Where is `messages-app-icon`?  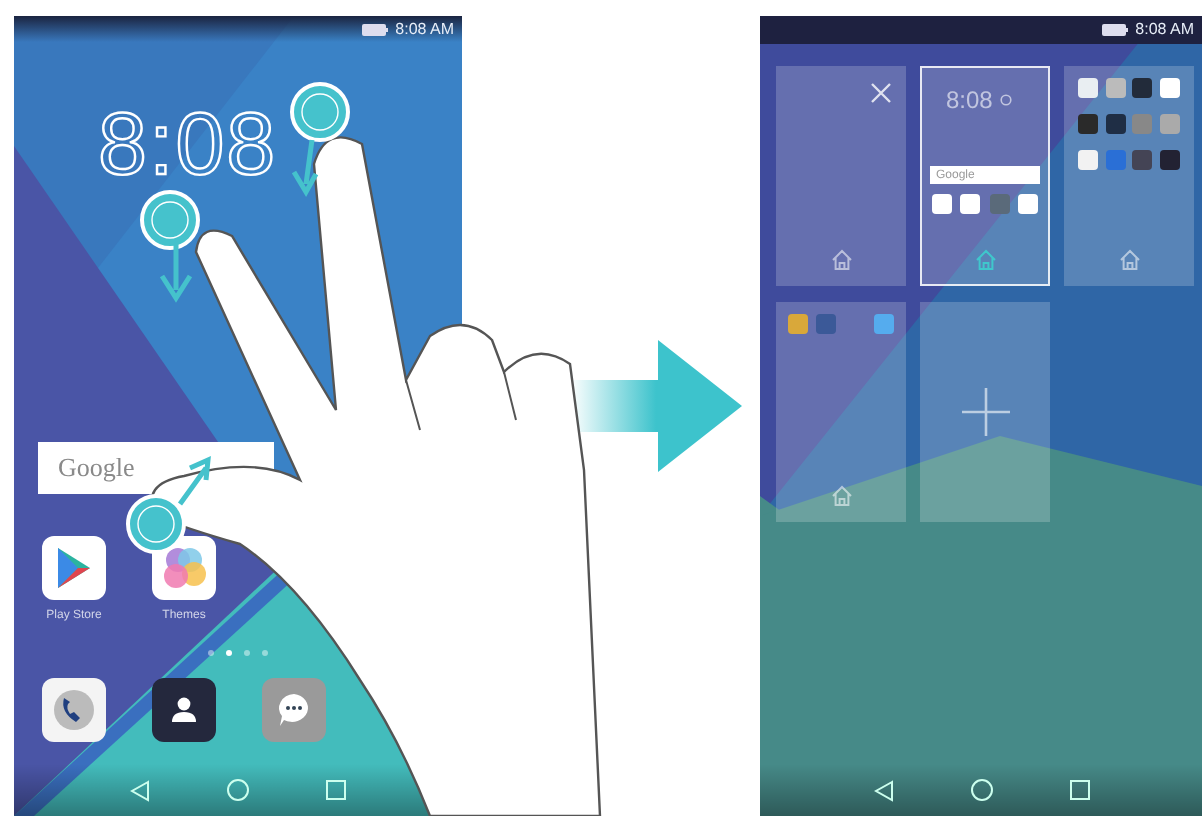 messages-app-icon is located at coordinates (294, 710).